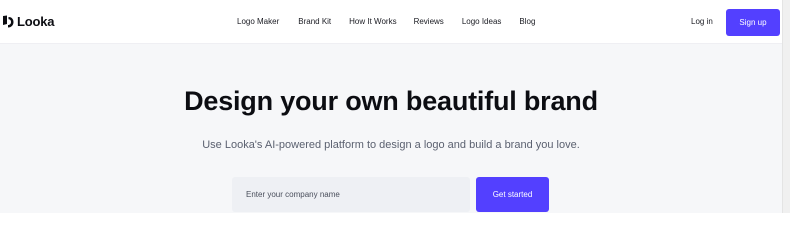 The height and width of the screenshot is (240, 790). Describe the element at coordinates (527, 21) in the screenshot. I see `nav-link-blog: Blog` at that location.